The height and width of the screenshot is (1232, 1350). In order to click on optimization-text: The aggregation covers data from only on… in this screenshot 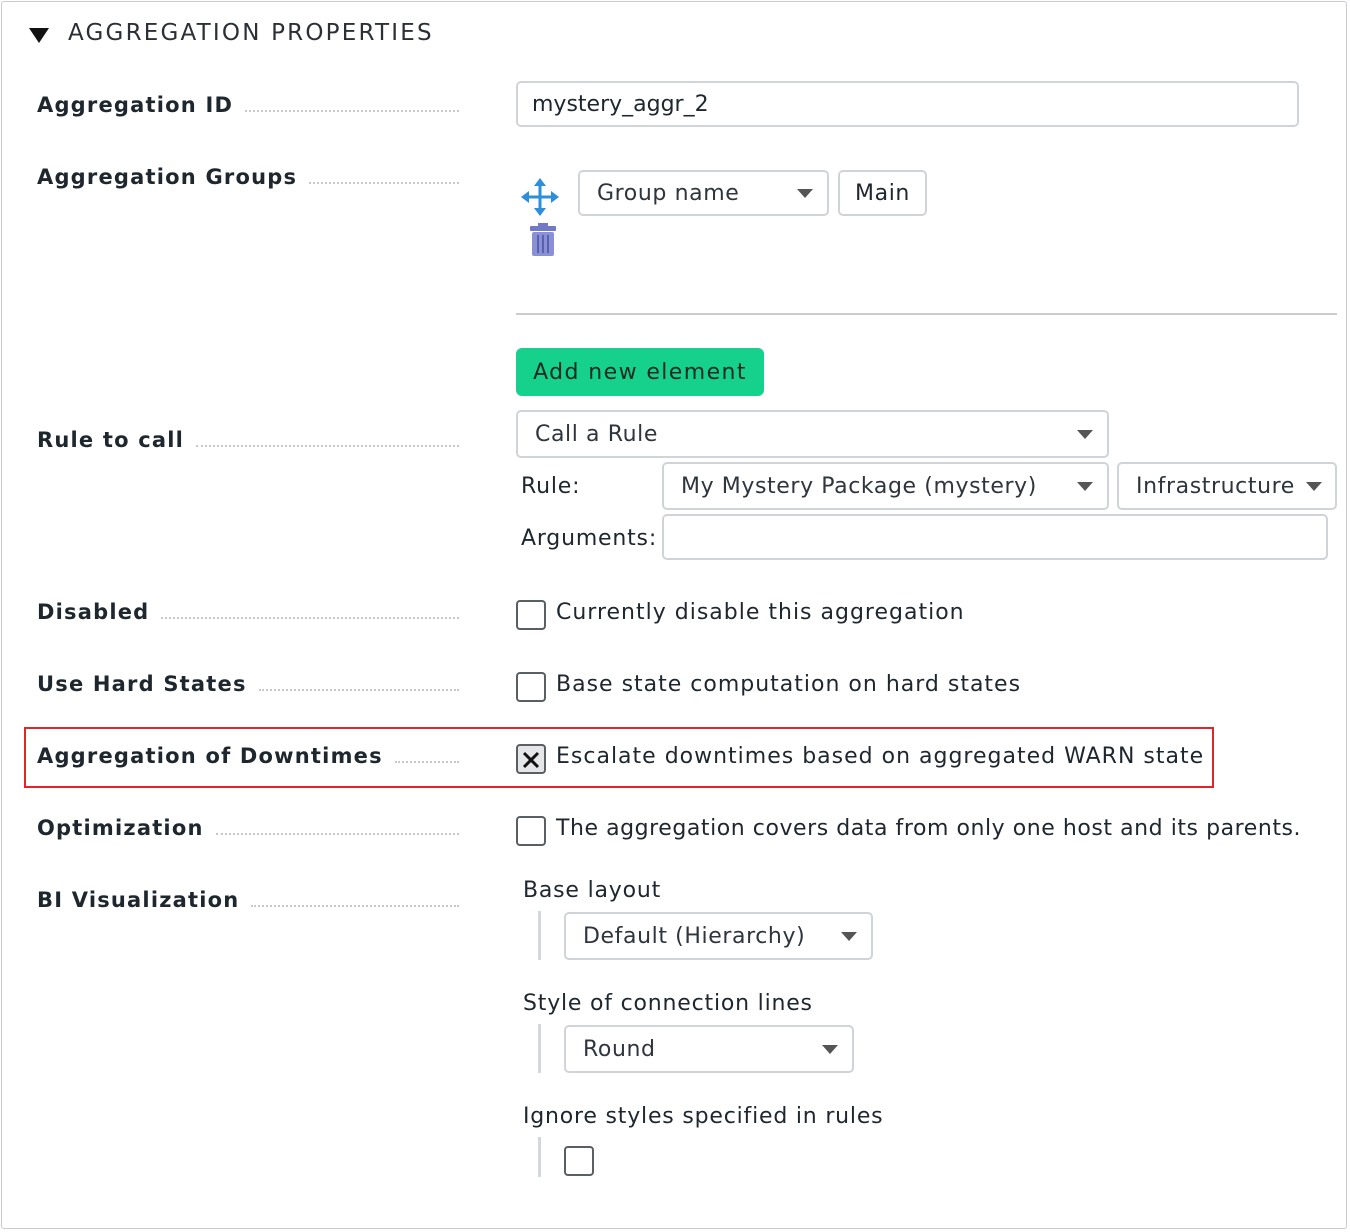, I will do `click(929, 828)`.